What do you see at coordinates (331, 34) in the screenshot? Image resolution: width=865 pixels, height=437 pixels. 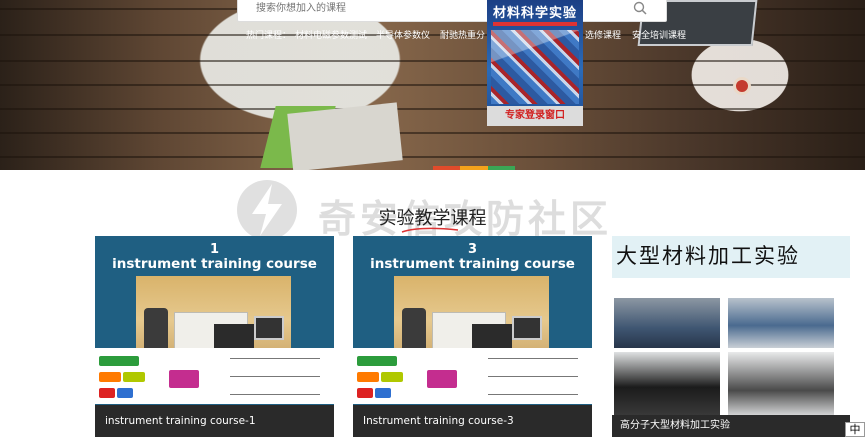 I see `hot-course-link: 材料电磁参数测试` at bounding box center [331, 34].